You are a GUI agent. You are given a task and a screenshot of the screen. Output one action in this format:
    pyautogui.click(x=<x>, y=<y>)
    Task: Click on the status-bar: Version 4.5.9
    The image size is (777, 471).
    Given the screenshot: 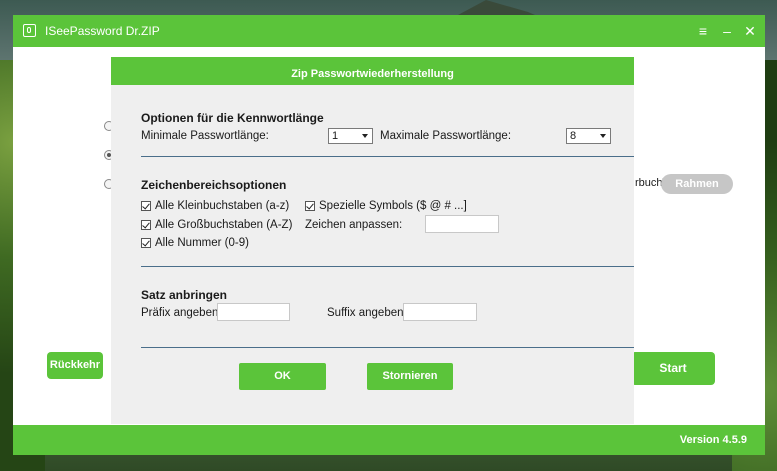 What is the action you would take?
    pyautogui.click(x=389, y=440)
    